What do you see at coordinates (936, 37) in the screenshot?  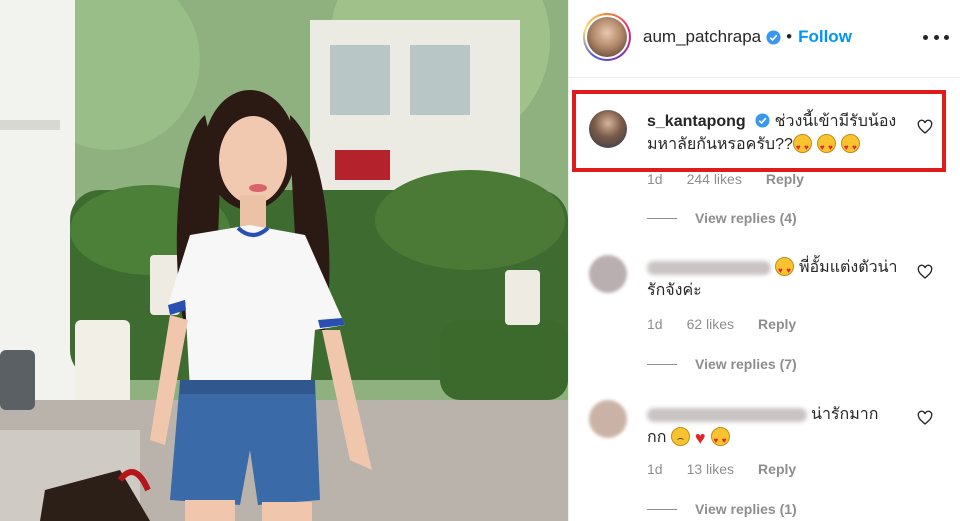 I see `more-options-icon` at bounding box center [936, 37].